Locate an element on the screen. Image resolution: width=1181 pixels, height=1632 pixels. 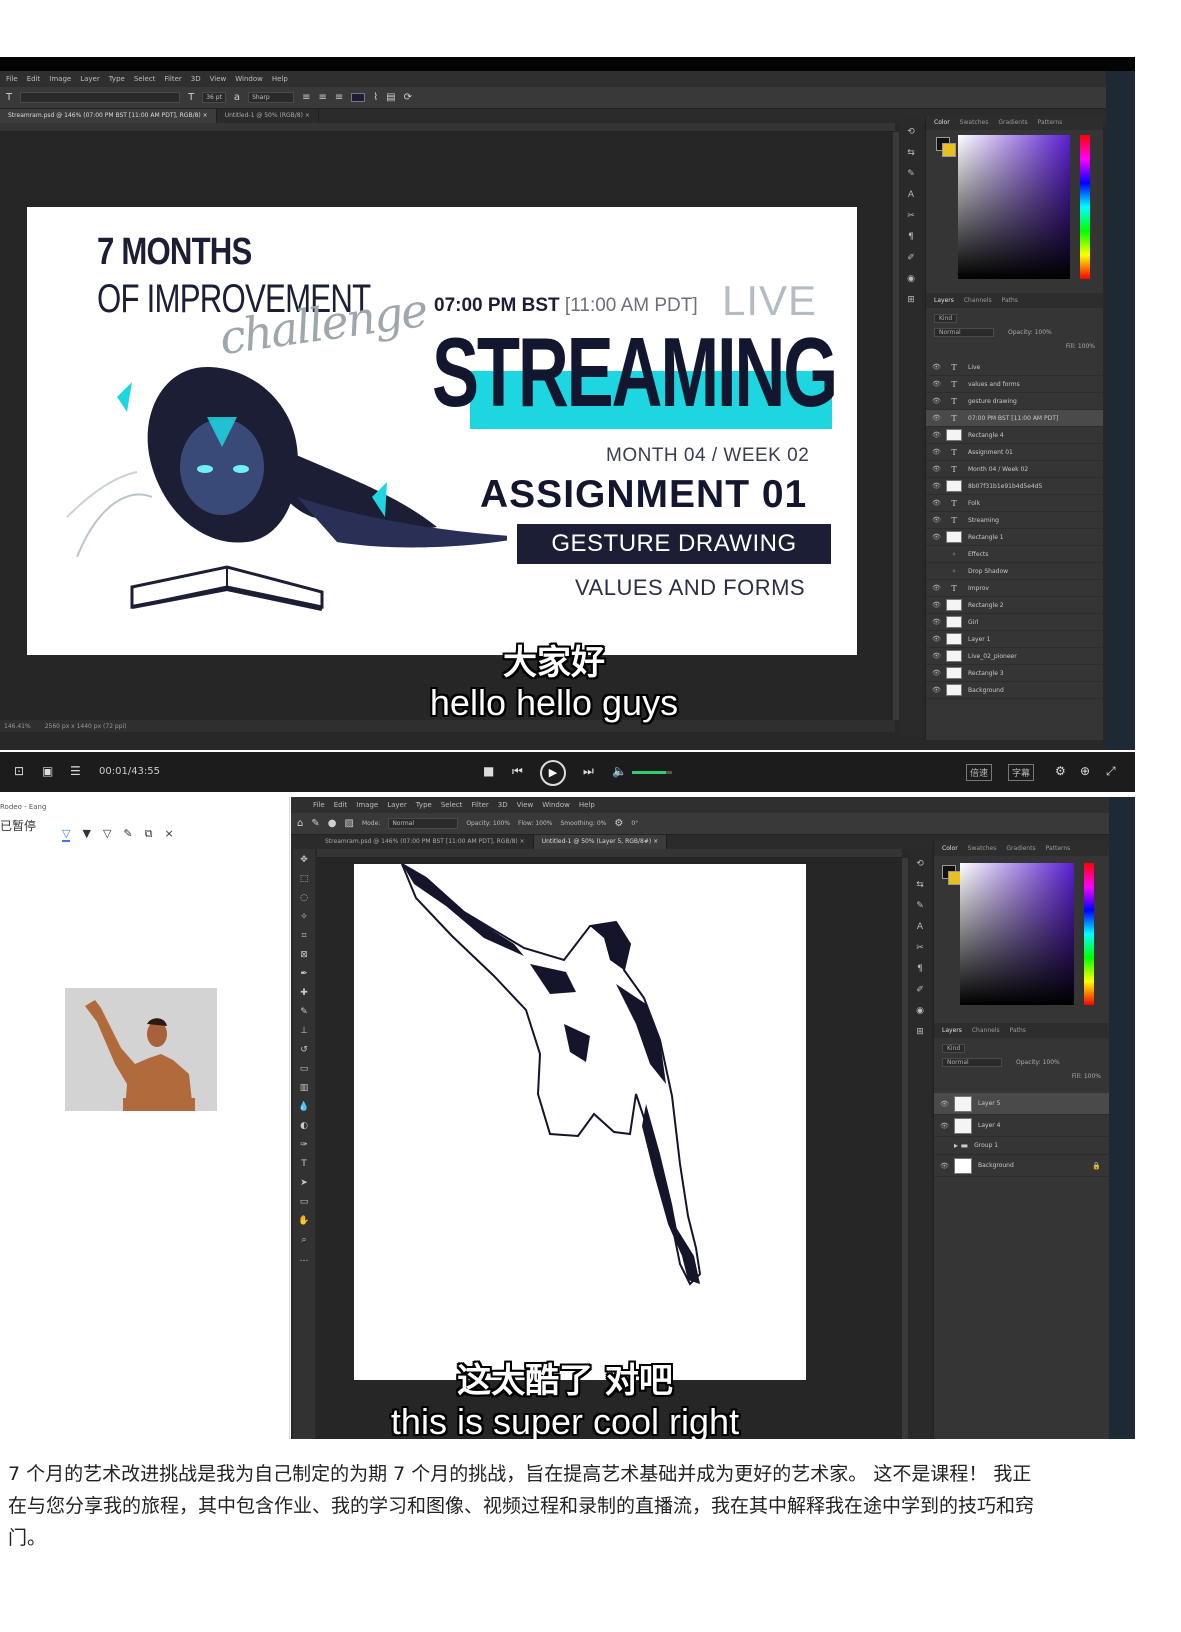
history-brush-icon: ↺ is located at coordinates (304, 1050).